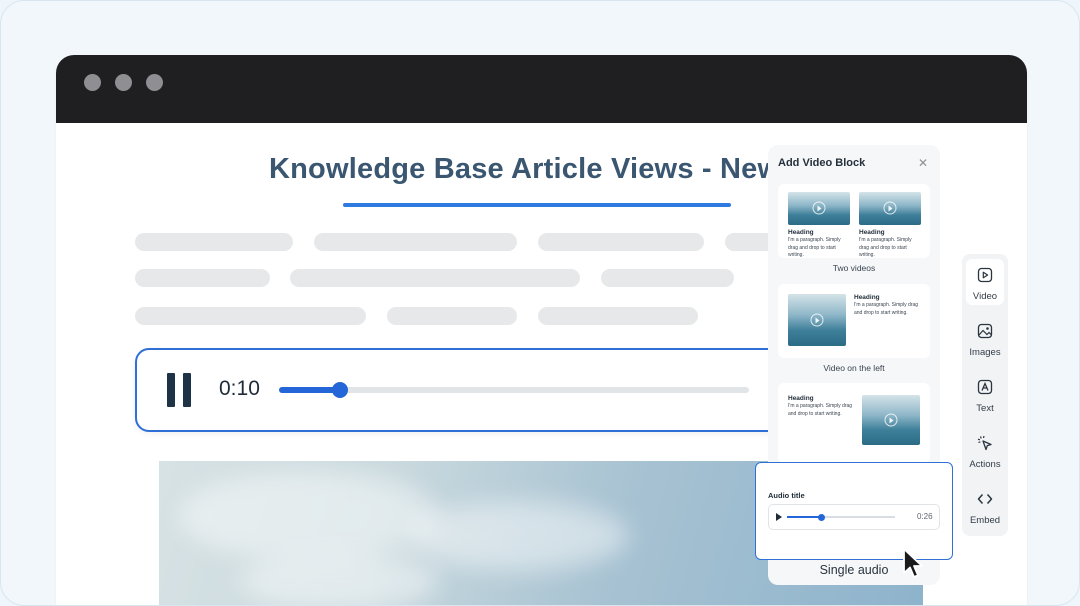 This screenshot has width=1080, height=606. Describe the element at coordinates (171, 390) in the screenshot. I see `pause-icon` at that location.